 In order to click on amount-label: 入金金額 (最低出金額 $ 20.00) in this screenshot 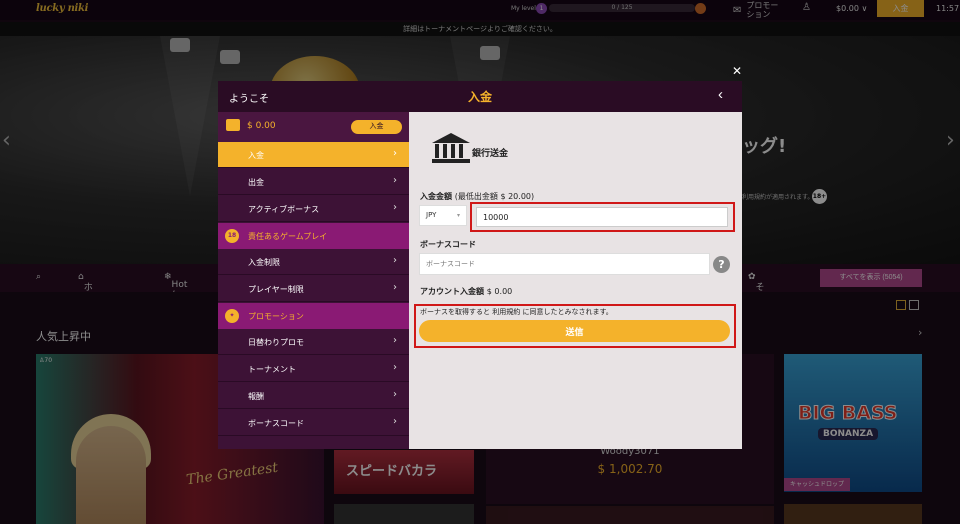, I will do `click(477, 196)`.